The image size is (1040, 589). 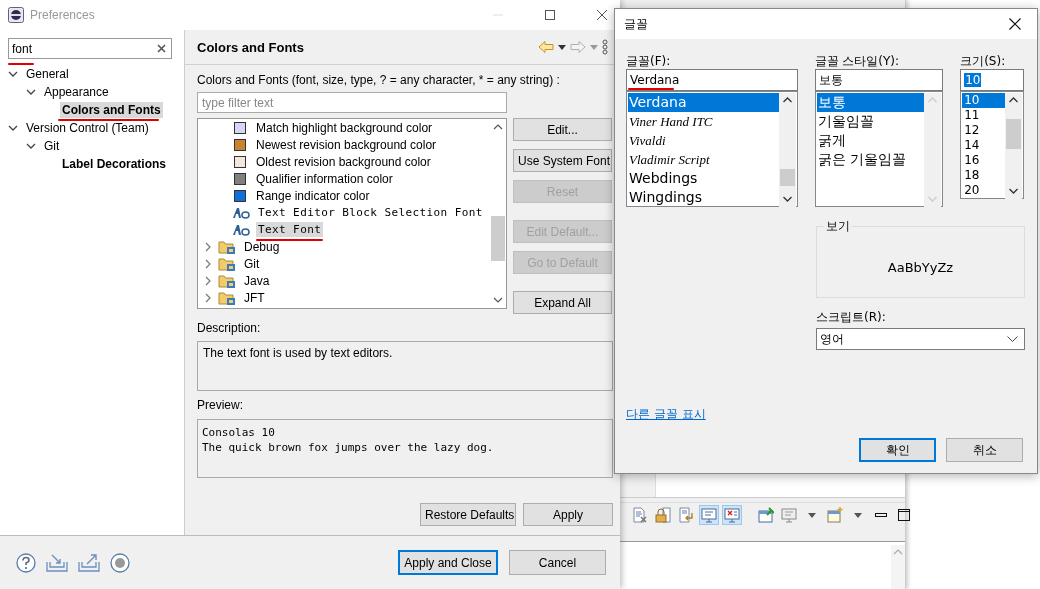 I want to click on filter-label: Colors and Fonts (font, size, type, ? = any character, * = any string) :, so click(x=379, y=80).